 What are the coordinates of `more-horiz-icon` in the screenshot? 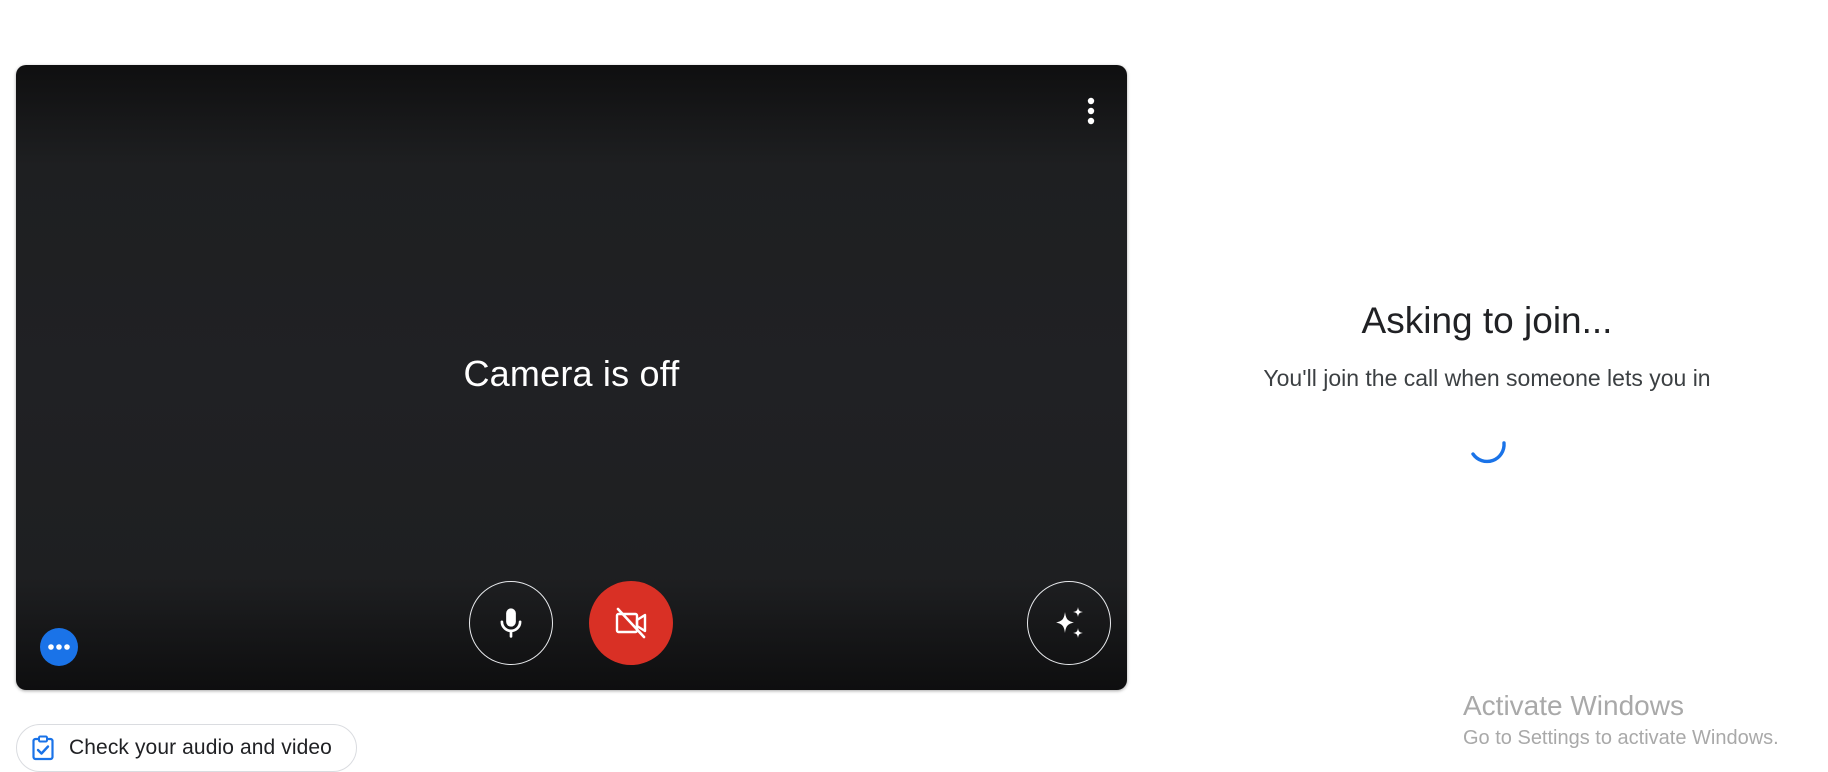 It's located at (59, 647).